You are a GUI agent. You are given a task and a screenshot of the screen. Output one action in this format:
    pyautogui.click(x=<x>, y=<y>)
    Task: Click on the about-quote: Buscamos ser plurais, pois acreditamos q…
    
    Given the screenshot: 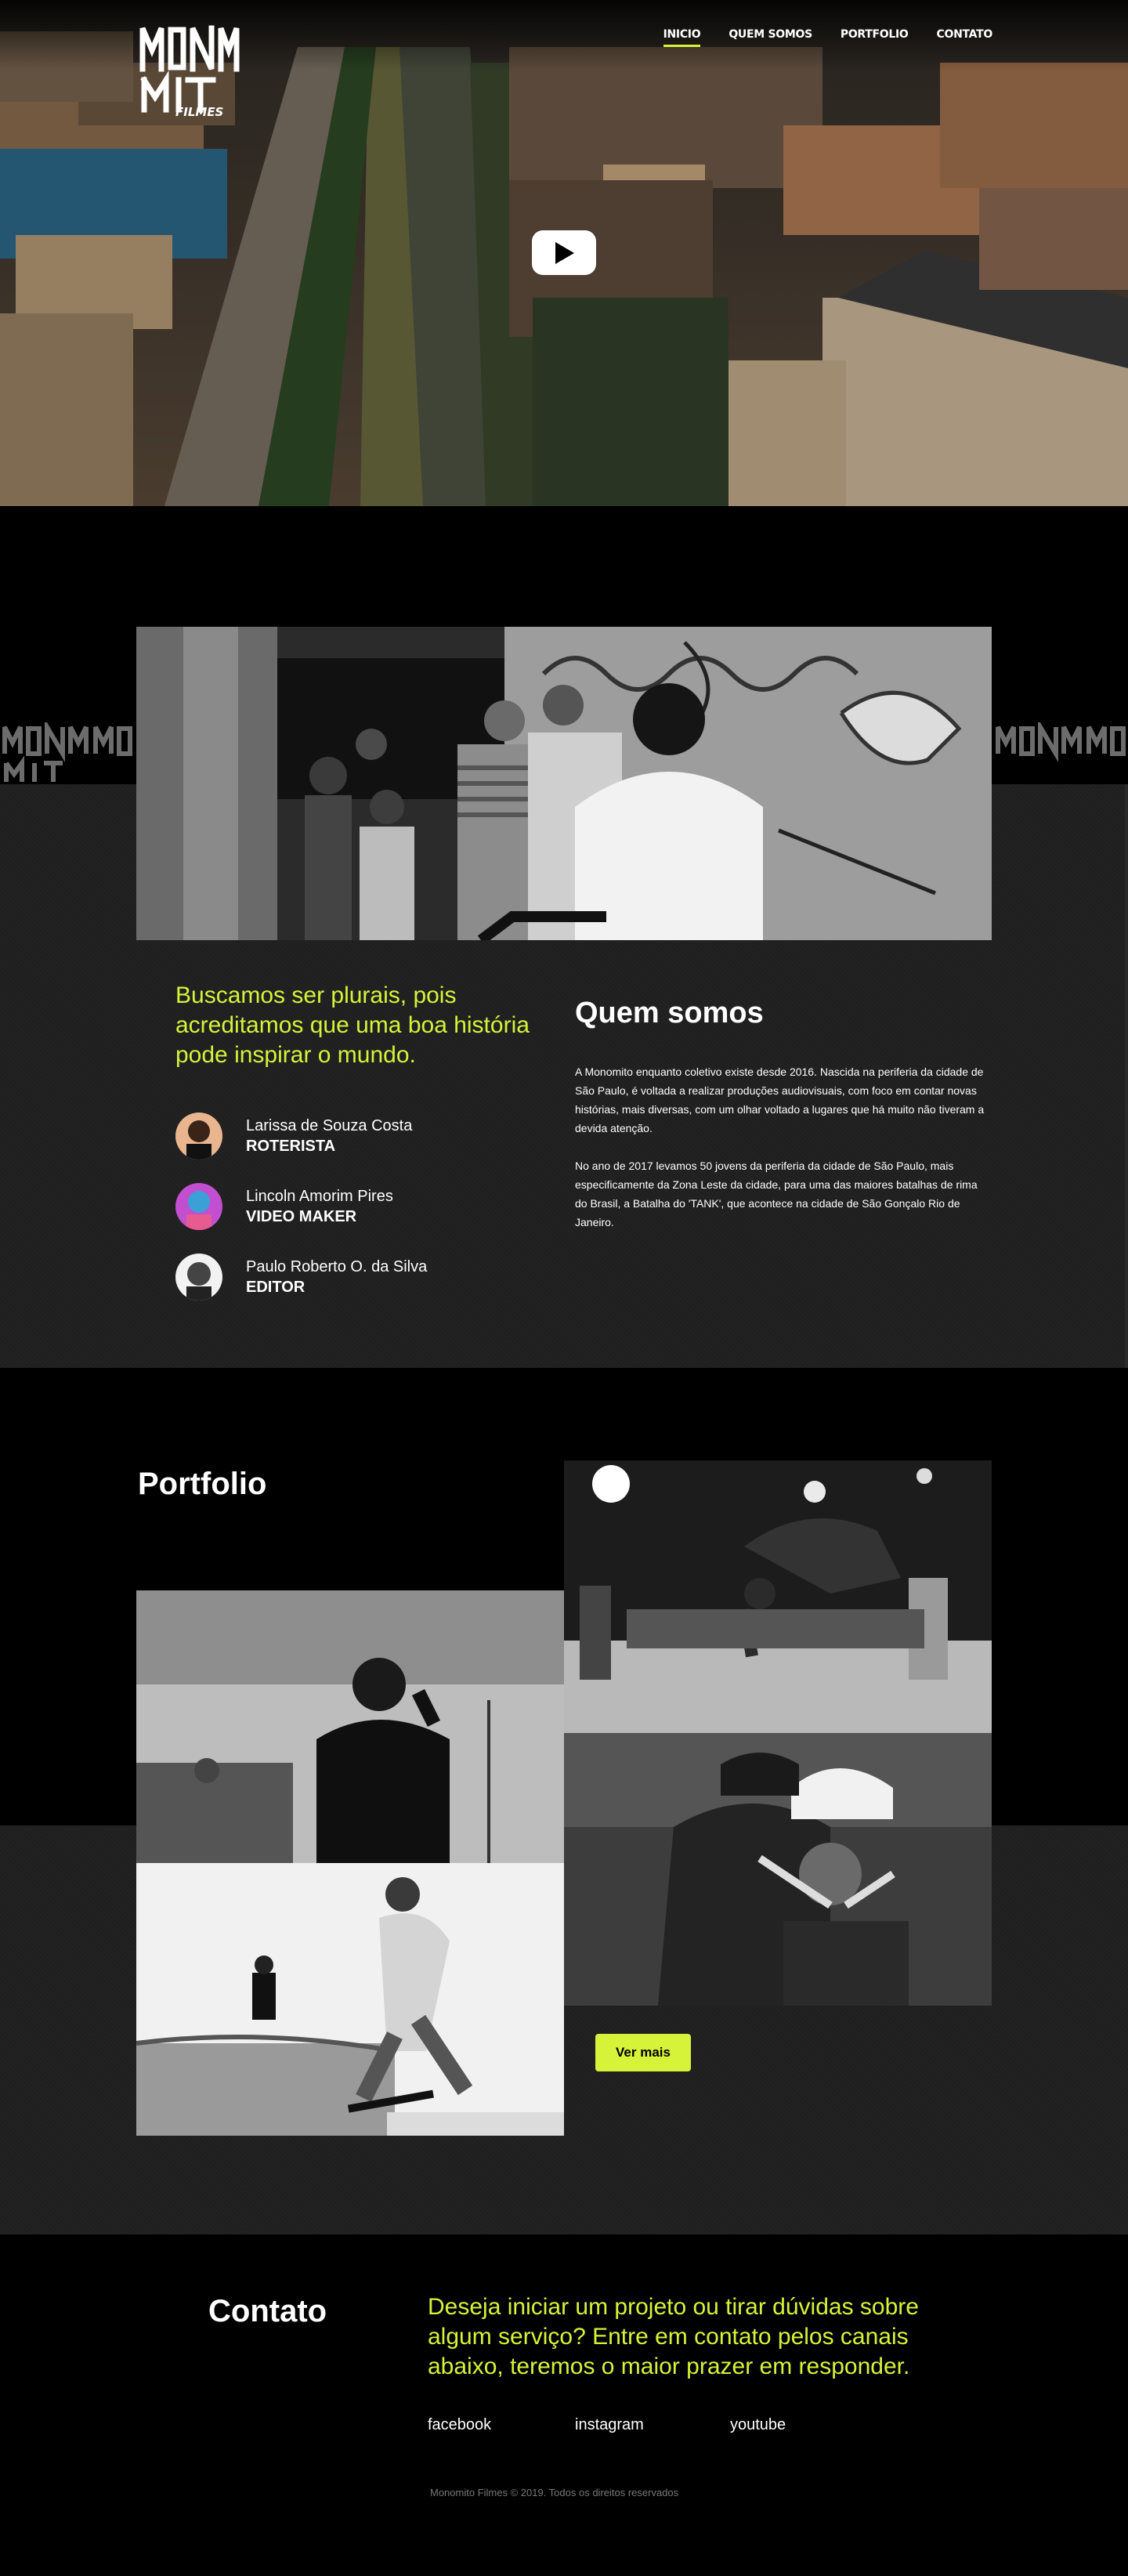 What is the action you would take?
    pyautogui.click(x=352, y=1025)
    